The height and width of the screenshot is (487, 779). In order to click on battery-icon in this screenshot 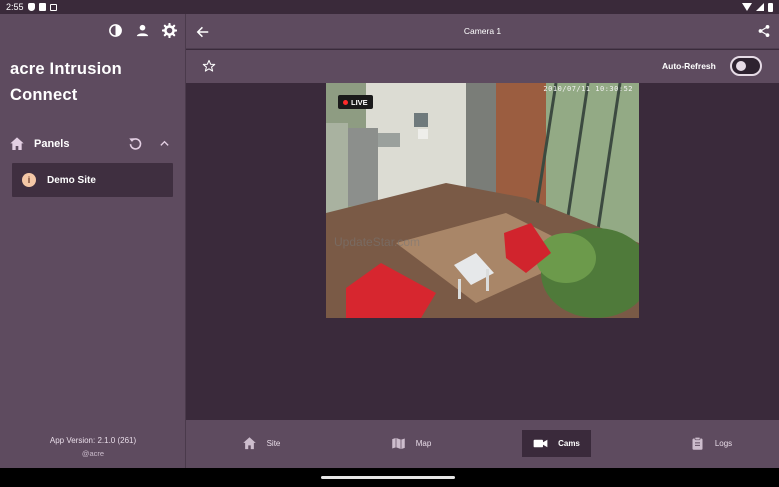, I will do `click(770, 7)`.